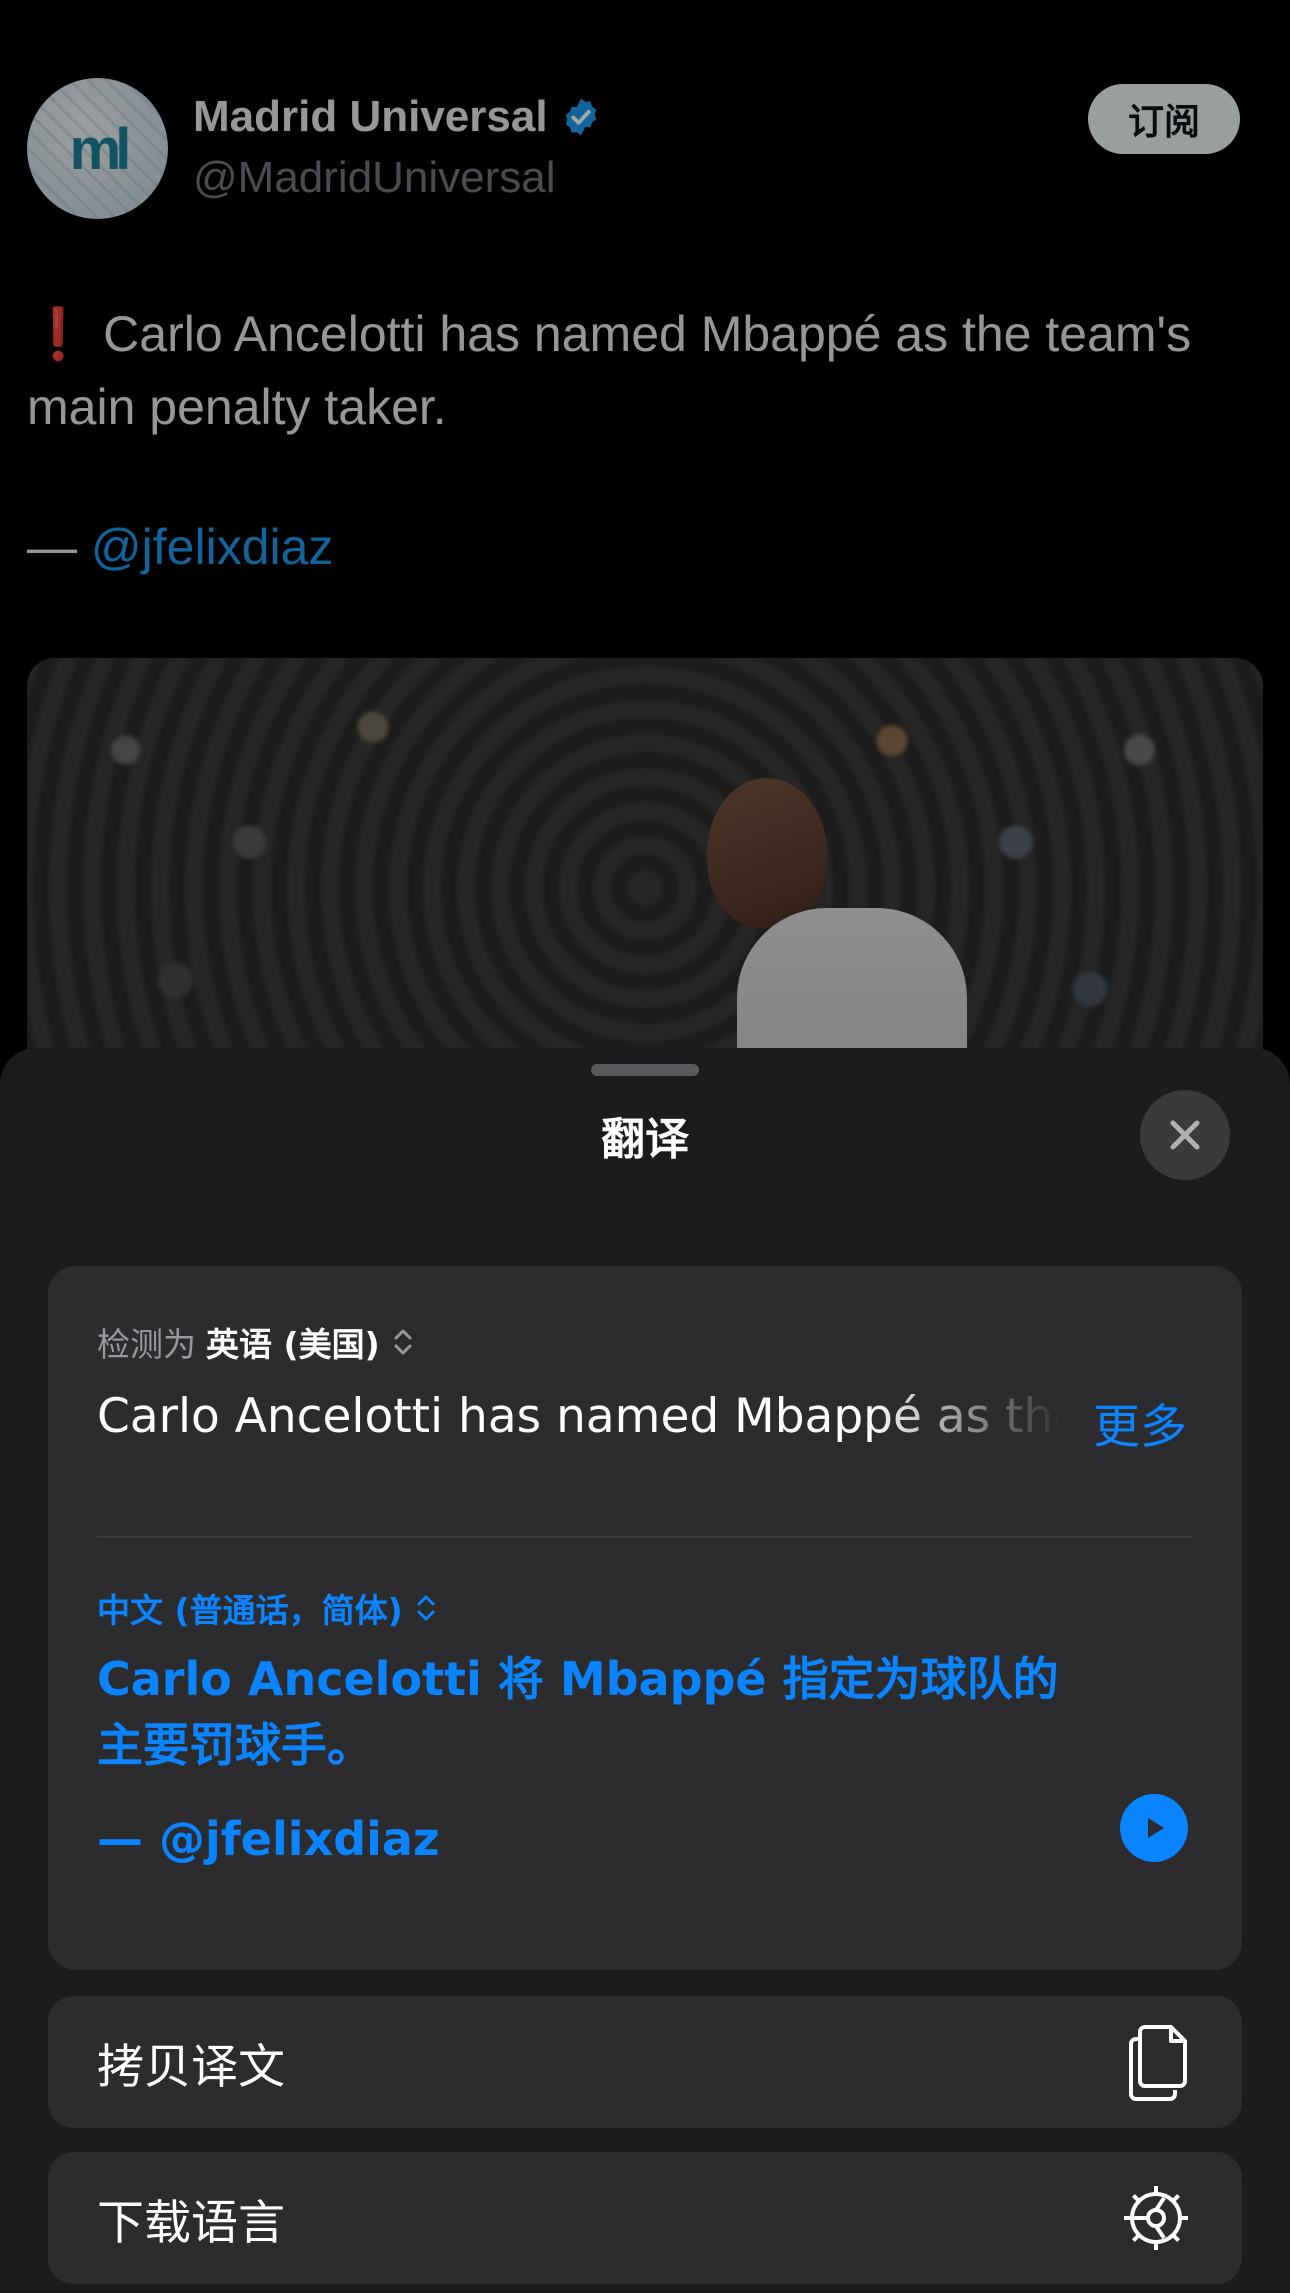  I want to click on more-button: 更多, so click(1140, 1422).